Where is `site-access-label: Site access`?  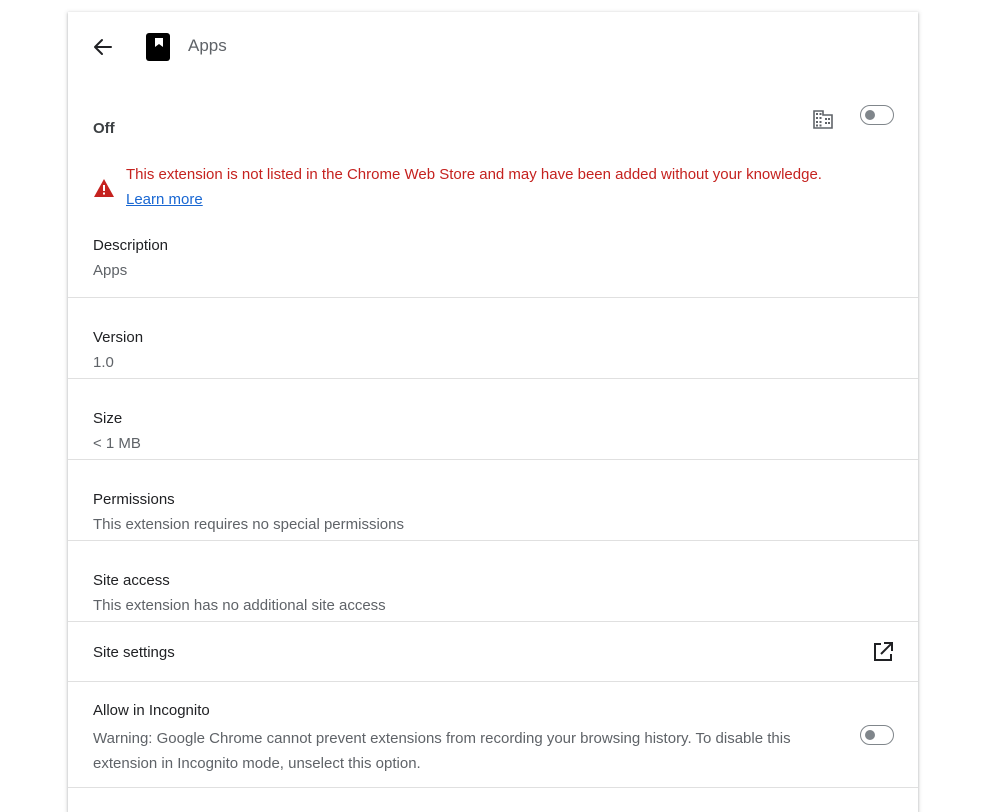
site-access-label: Site access is located at coordinates (131, 580).